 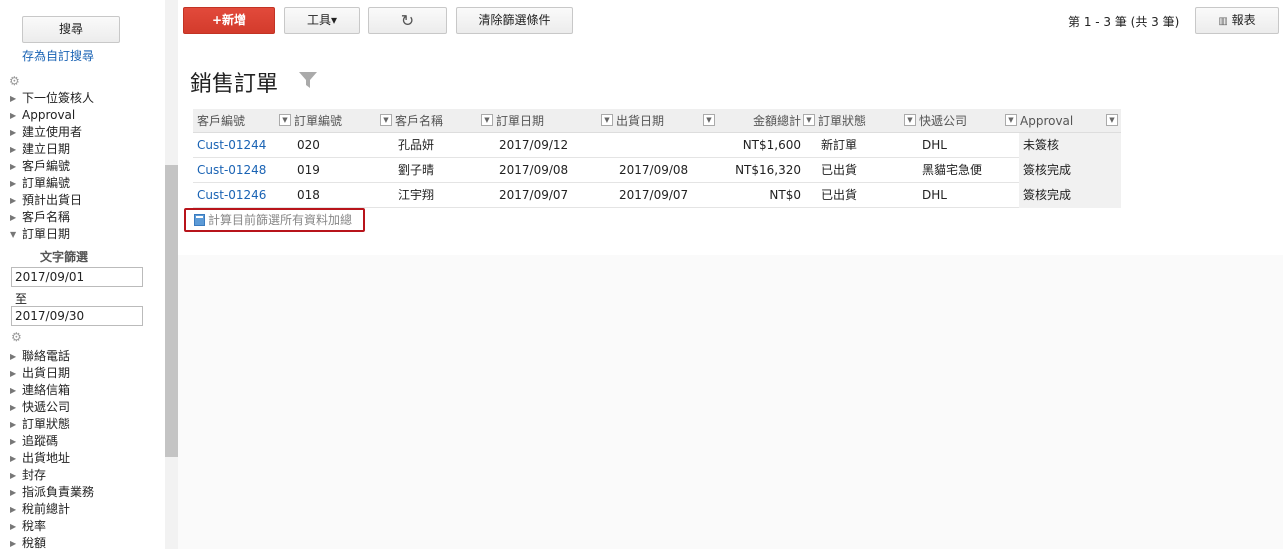 What do you see at coordinates (229, 20) in the screenshot?
I see `new-button: +新增` at bounding box center [229, 20].